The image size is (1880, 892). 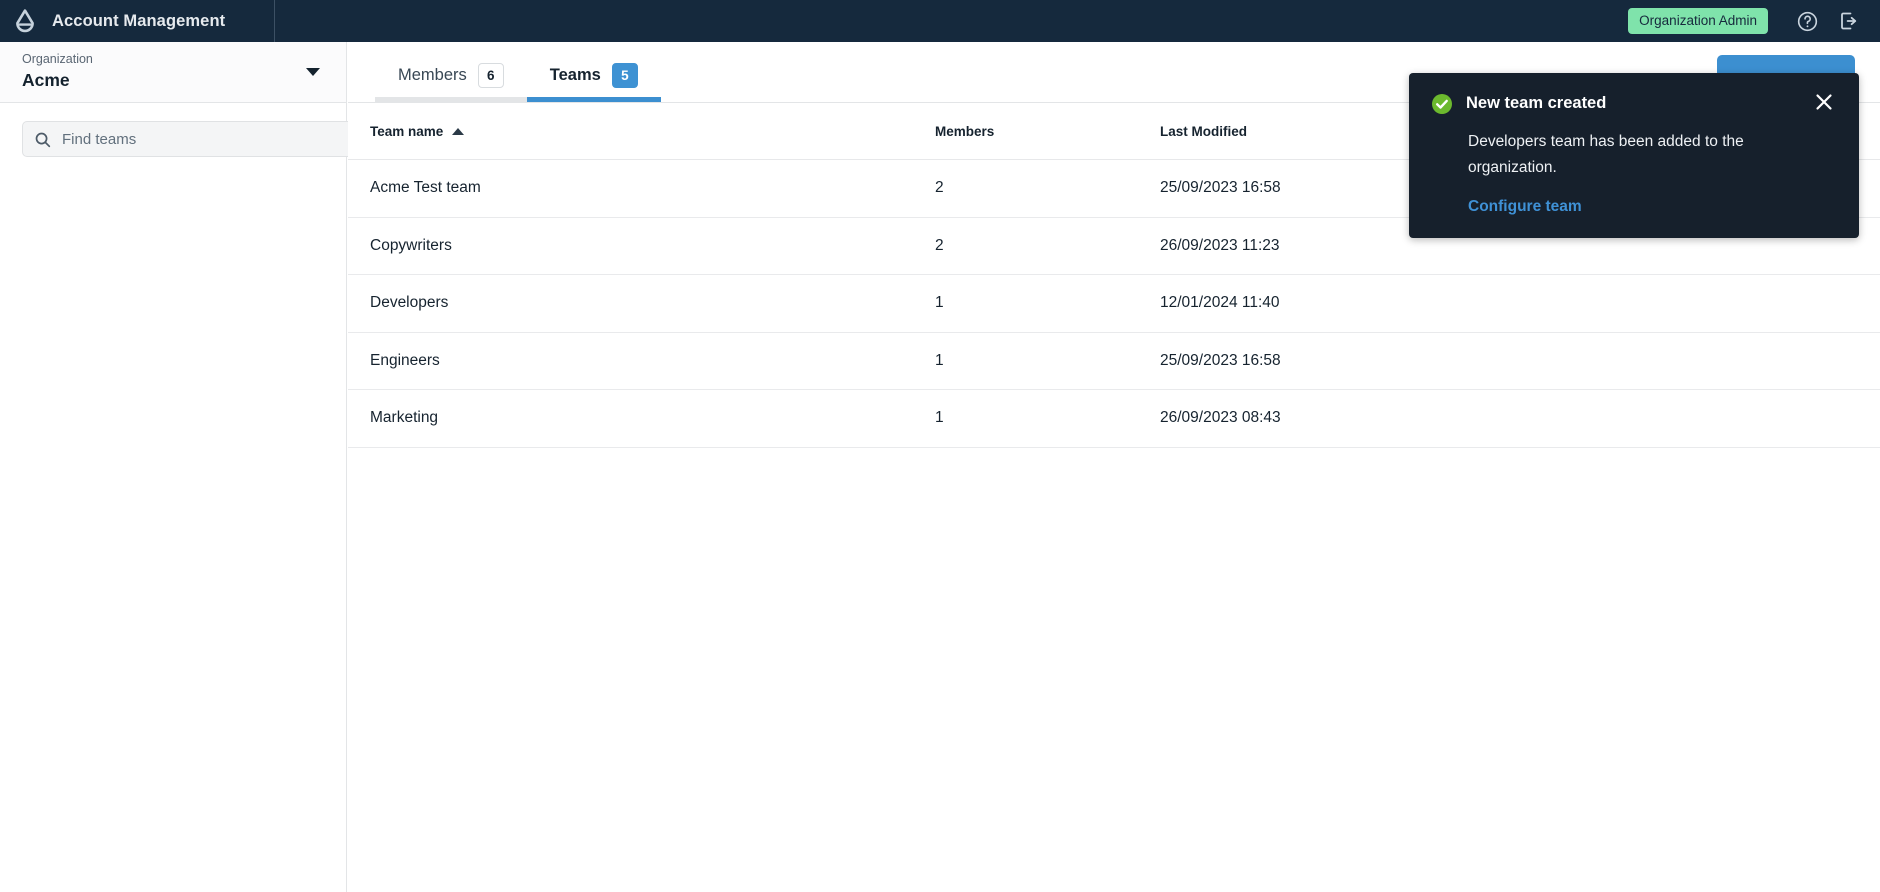 I want to click on toast-title: New team created, so click(x=1536, y=103).